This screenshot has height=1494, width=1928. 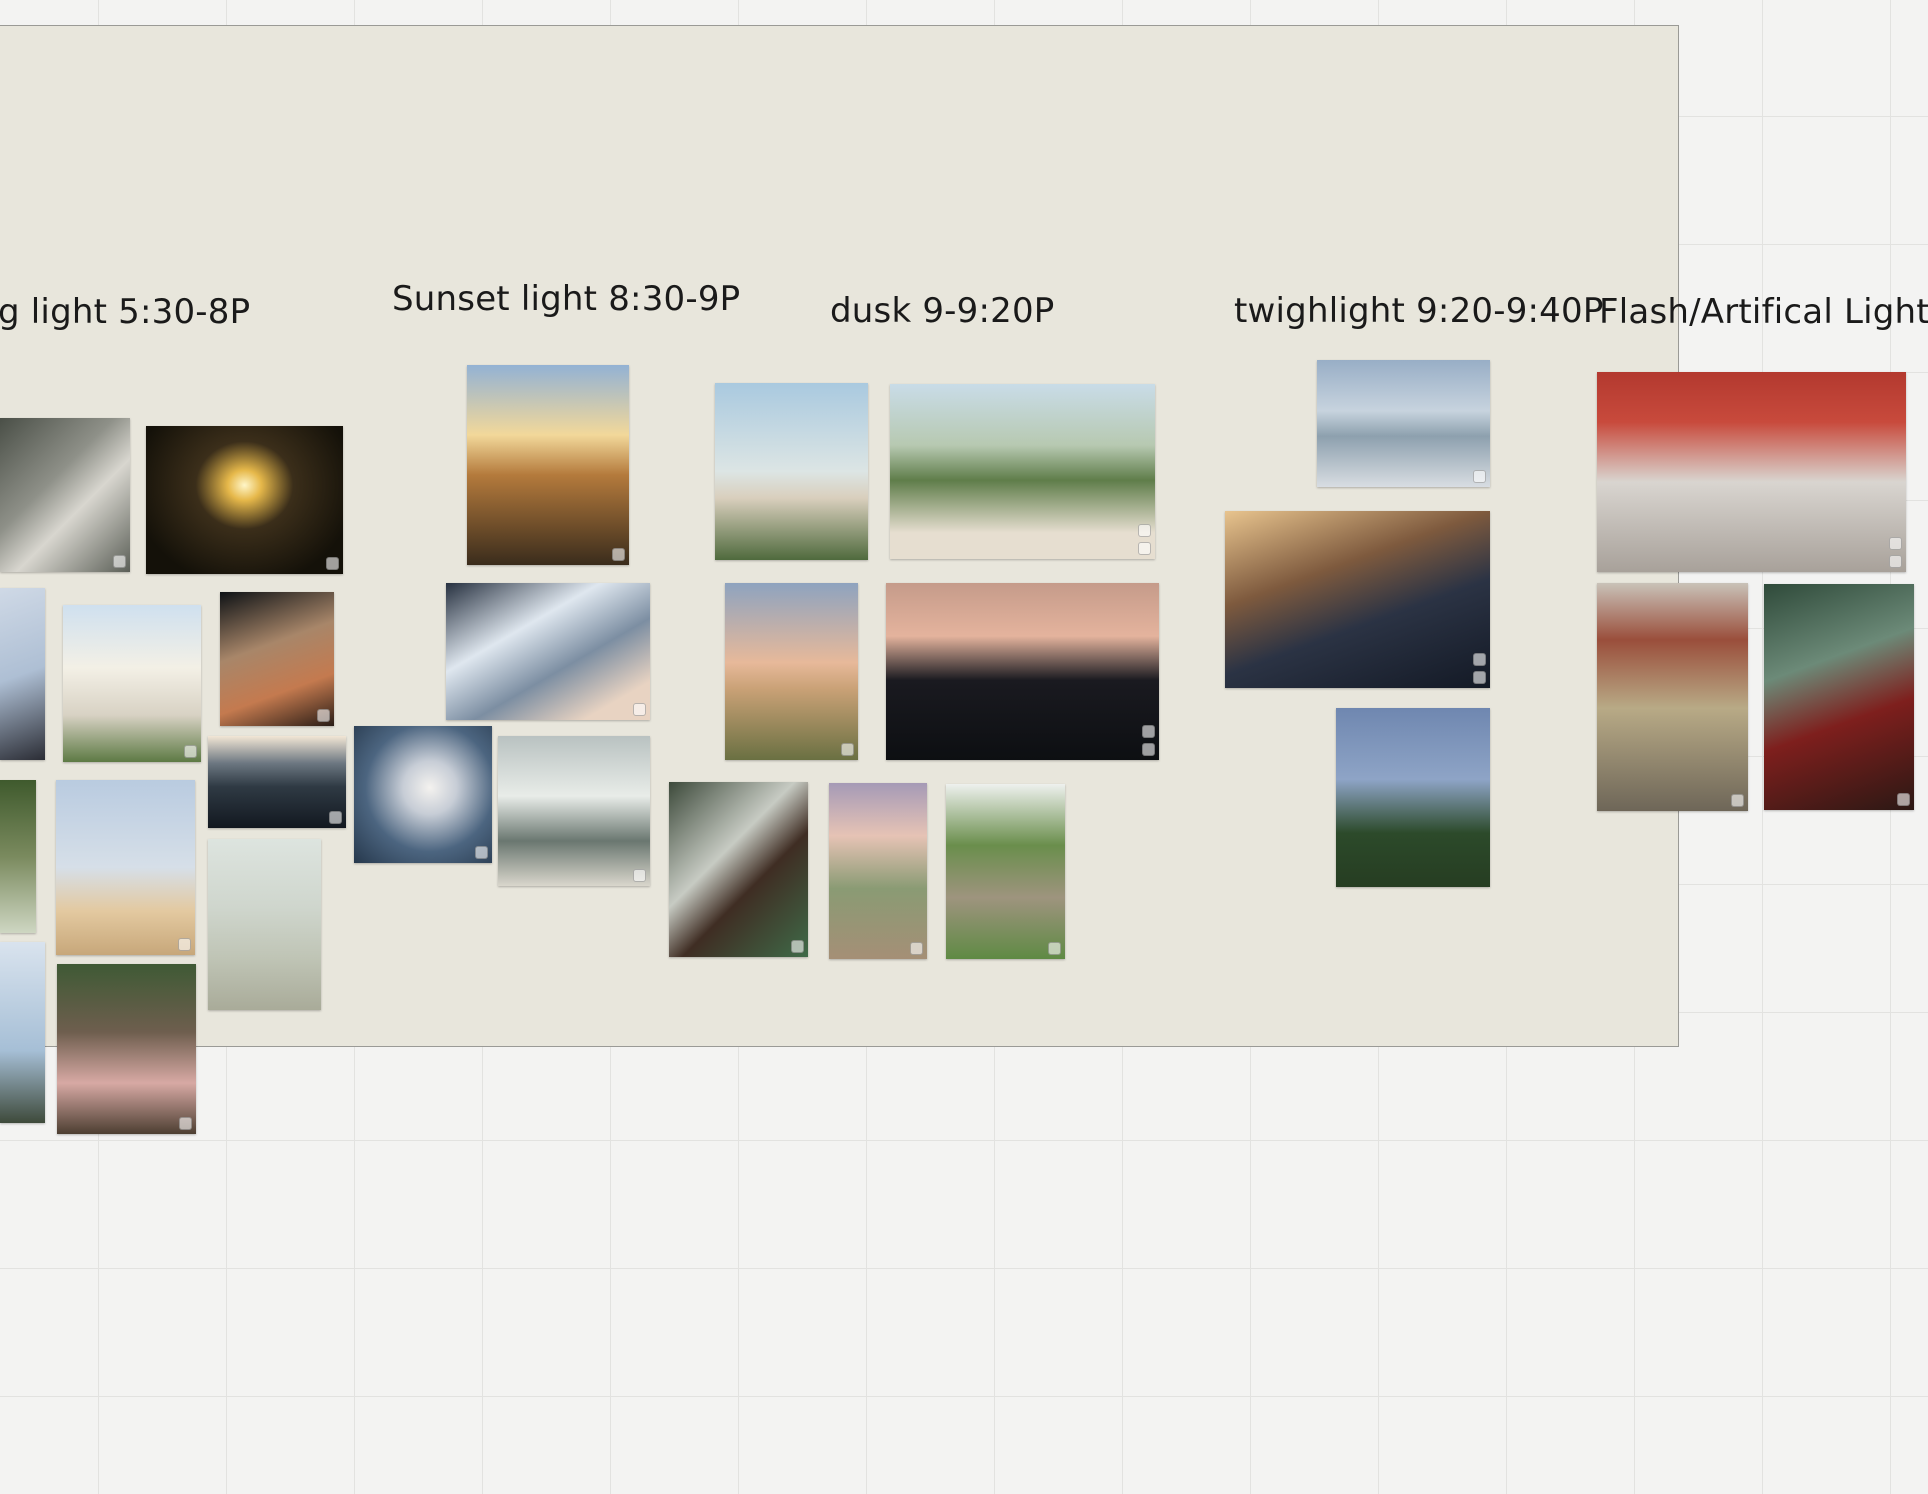 I want to click on column-title-twilight: twighlight 9:20-9:40P, so click(x=1419, y=311).